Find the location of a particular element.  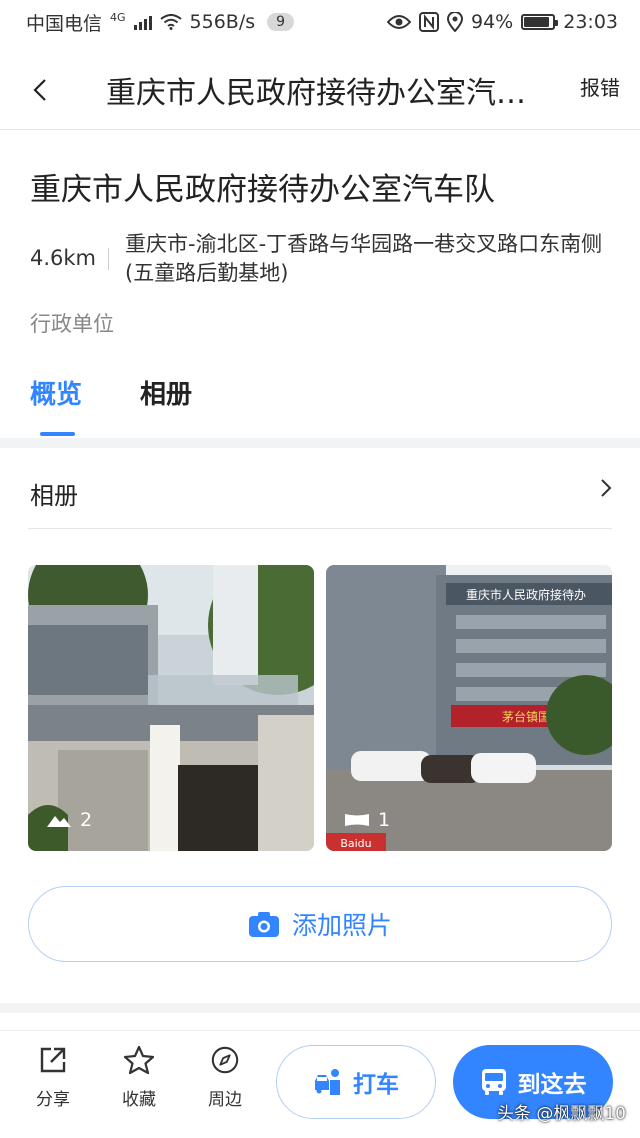

watermark: 头条 @枫飘飘10 is located at coordinates (561, 1114).